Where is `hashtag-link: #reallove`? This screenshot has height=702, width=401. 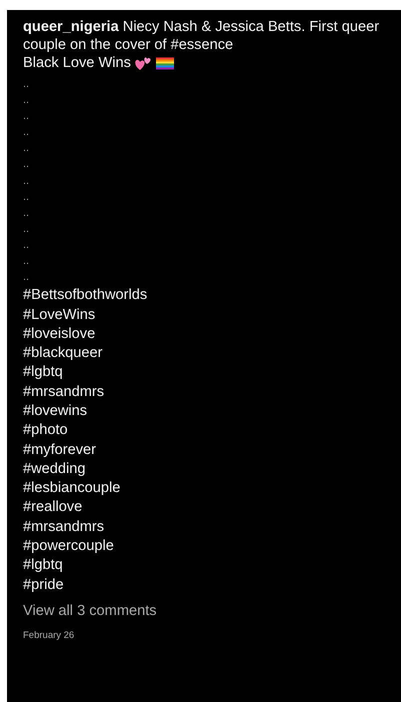
hashtag-link: #reallove is located at coordinates (52, 508).